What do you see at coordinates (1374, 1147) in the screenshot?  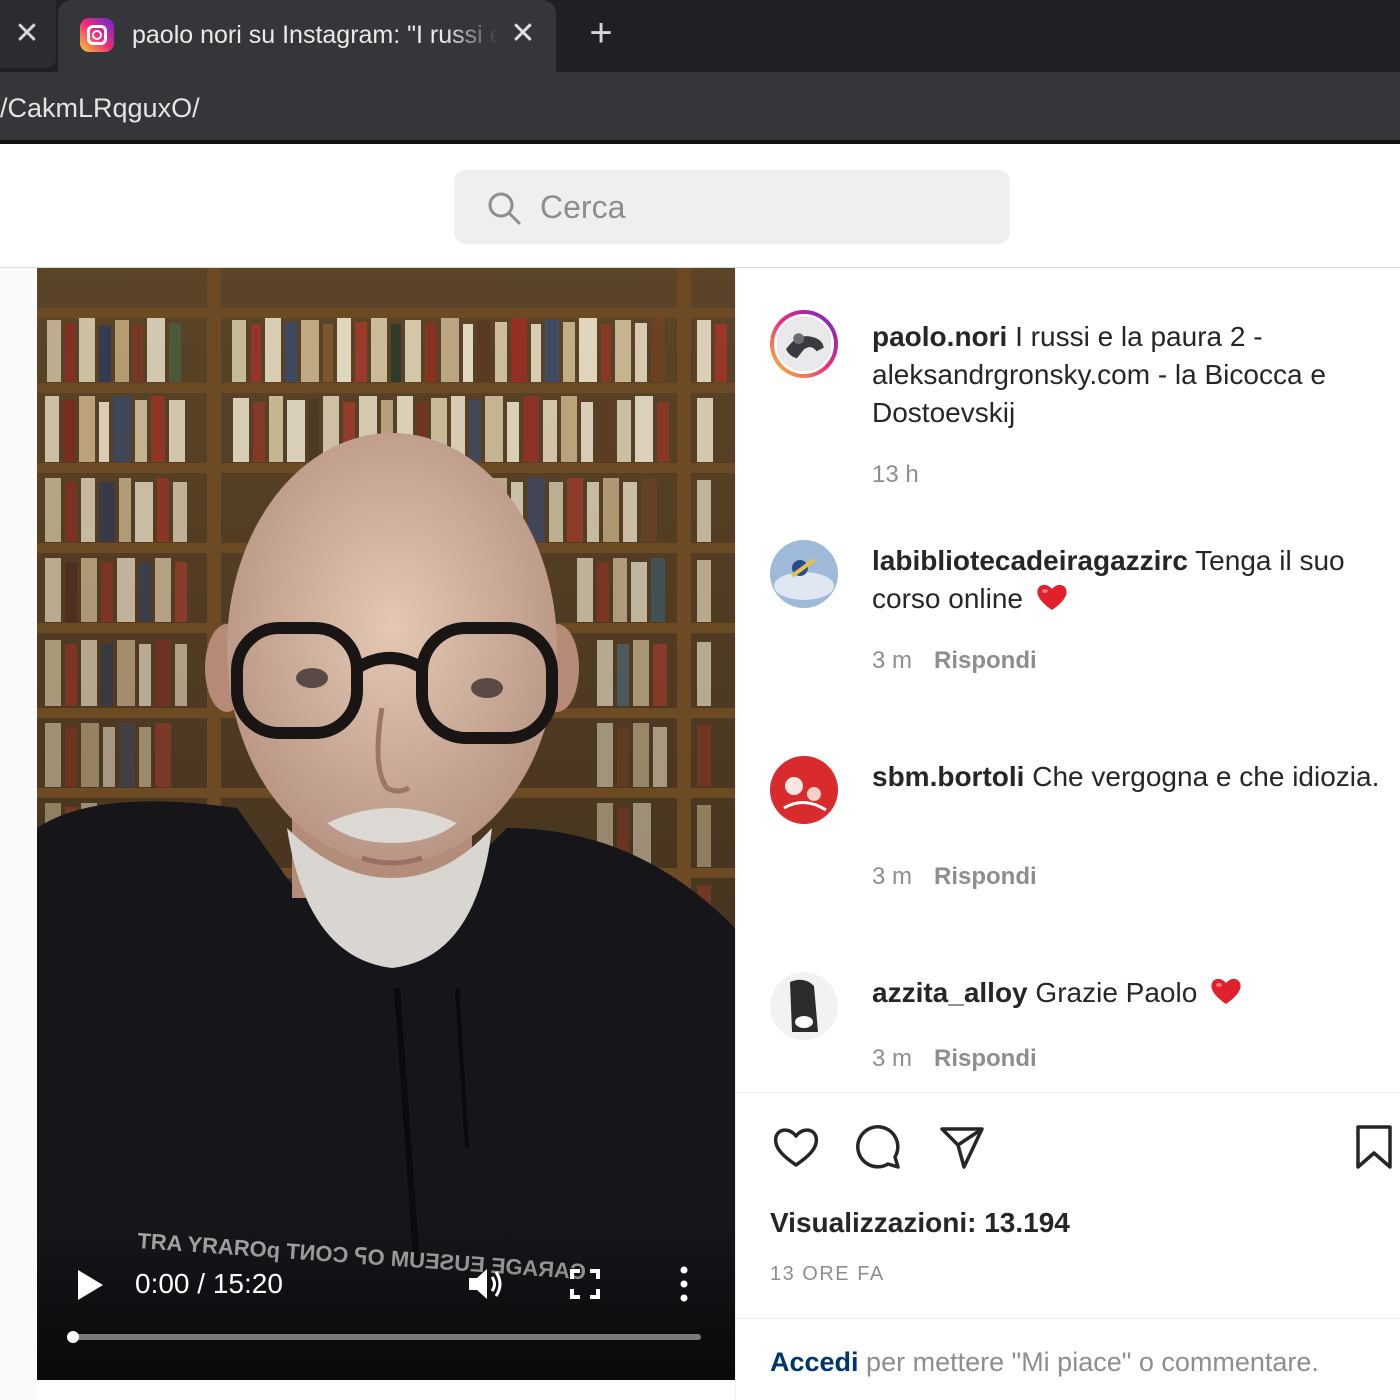 I see `bookmark-icon` at bounding box center [1374, 1147].